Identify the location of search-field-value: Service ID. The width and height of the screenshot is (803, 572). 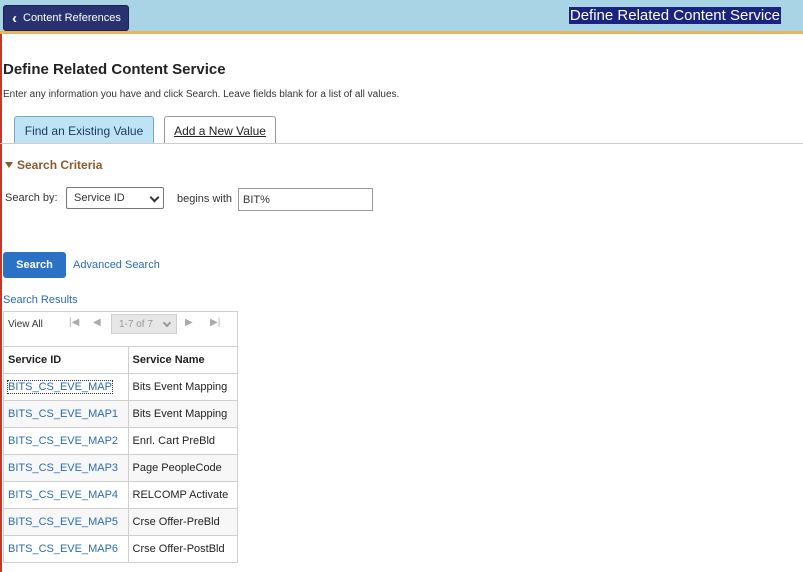
(99, 198).